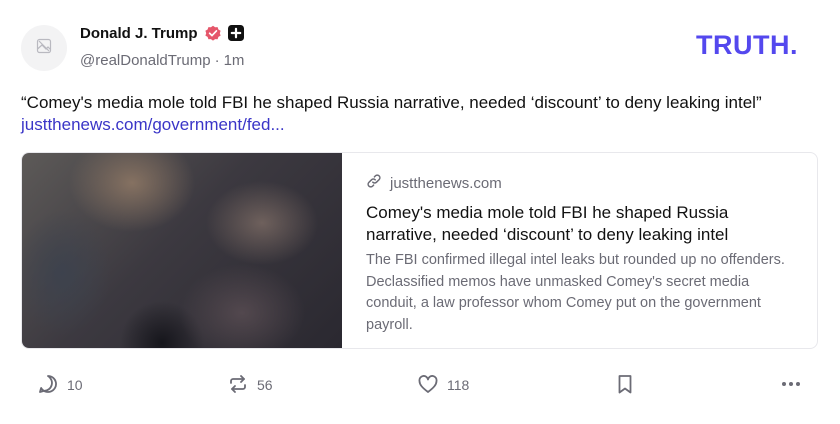 This screenshot has width=840, height=424. What do you see at coordinates (213, 33) in the screenshot?
I see `verified-badge-icon` at bounding box center [213, 33].